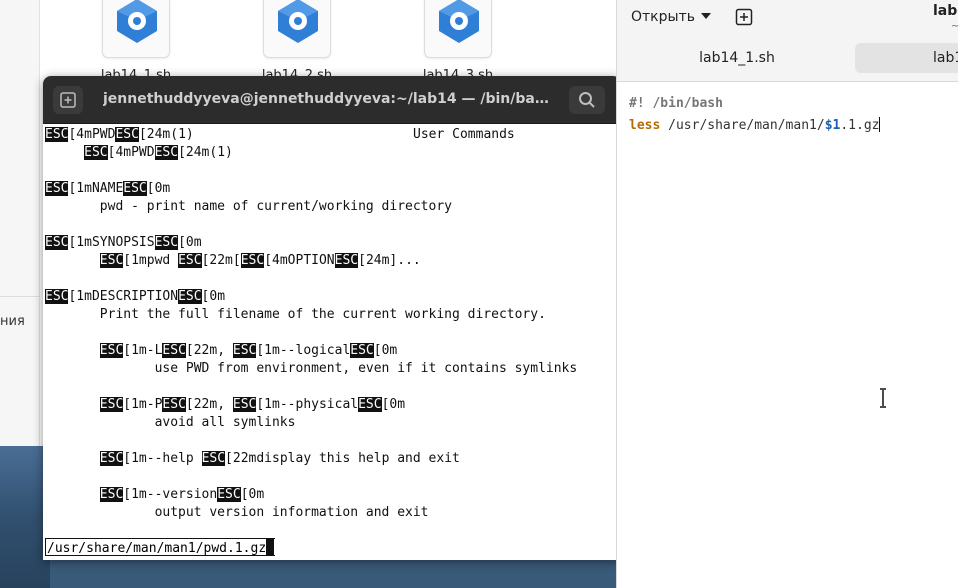 The image size is (958, 588). What do you see at coordinates (663, 17) in the screenshot?
I see `open-button-label: Открыть` at bounding box center [663, 17].